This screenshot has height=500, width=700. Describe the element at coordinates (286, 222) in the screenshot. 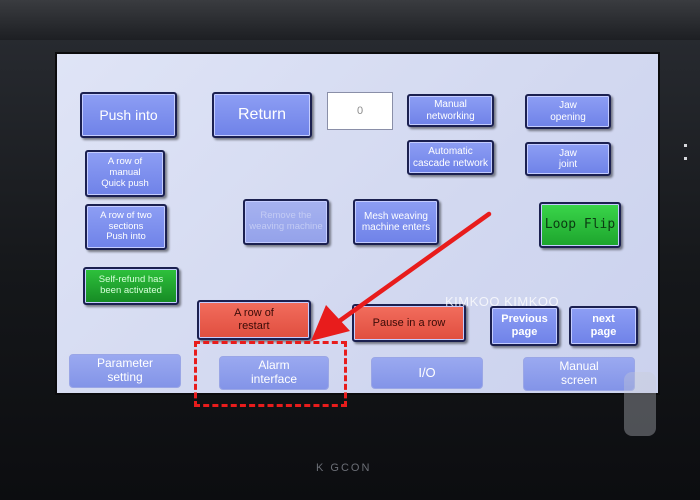

I see `remove-weaving-machine-button: Remove the weaving machine` at that location.